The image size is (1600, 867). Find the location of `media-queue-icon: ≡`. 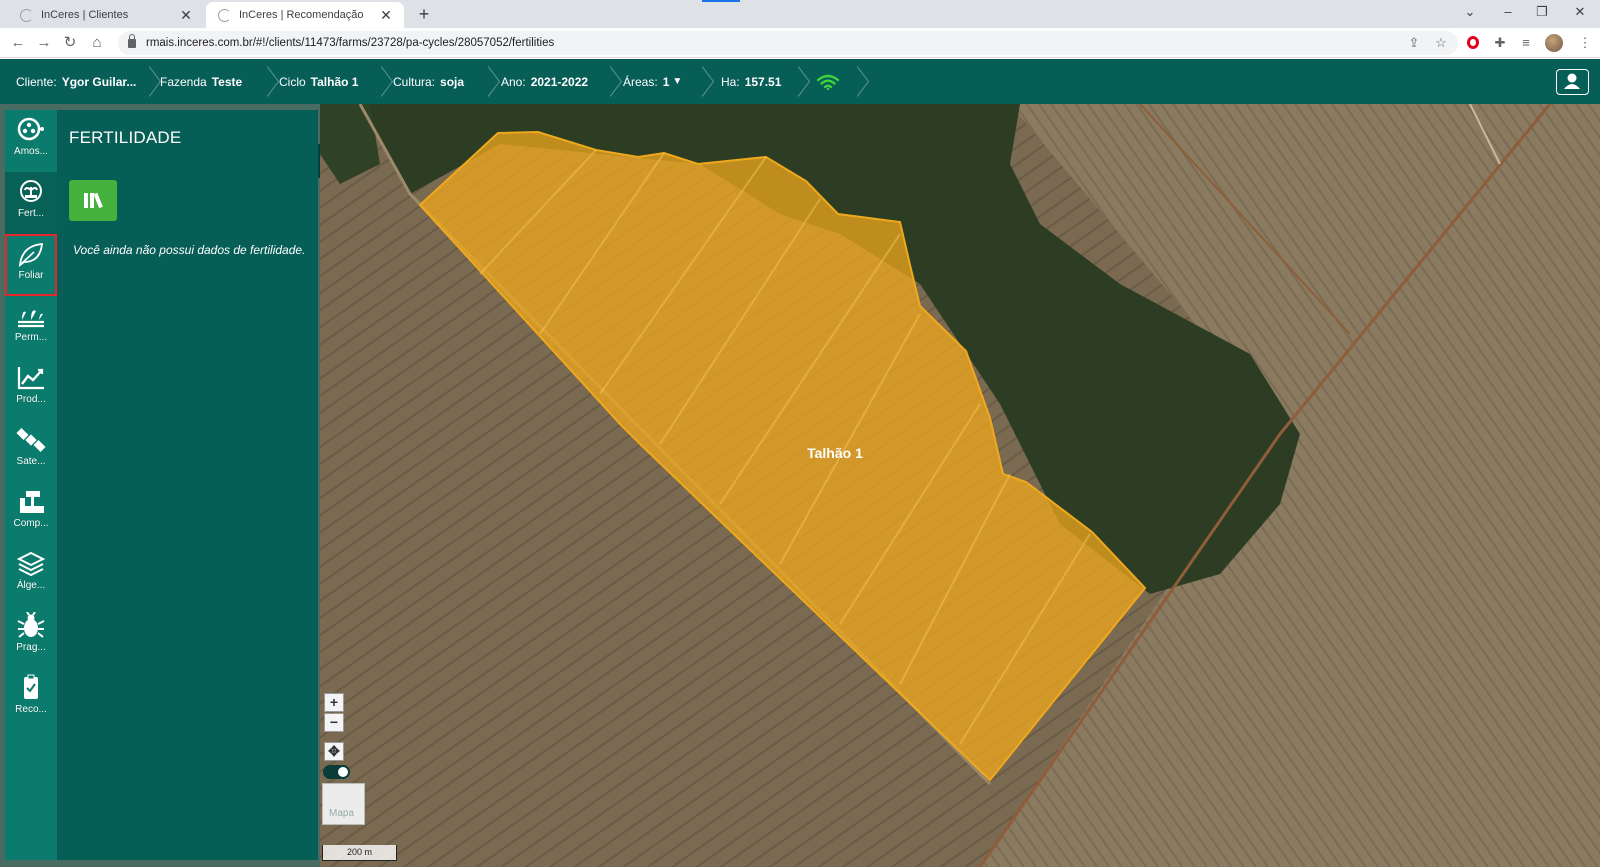

media-queue-icon: ≡ is located at coordinates (1526, 43).